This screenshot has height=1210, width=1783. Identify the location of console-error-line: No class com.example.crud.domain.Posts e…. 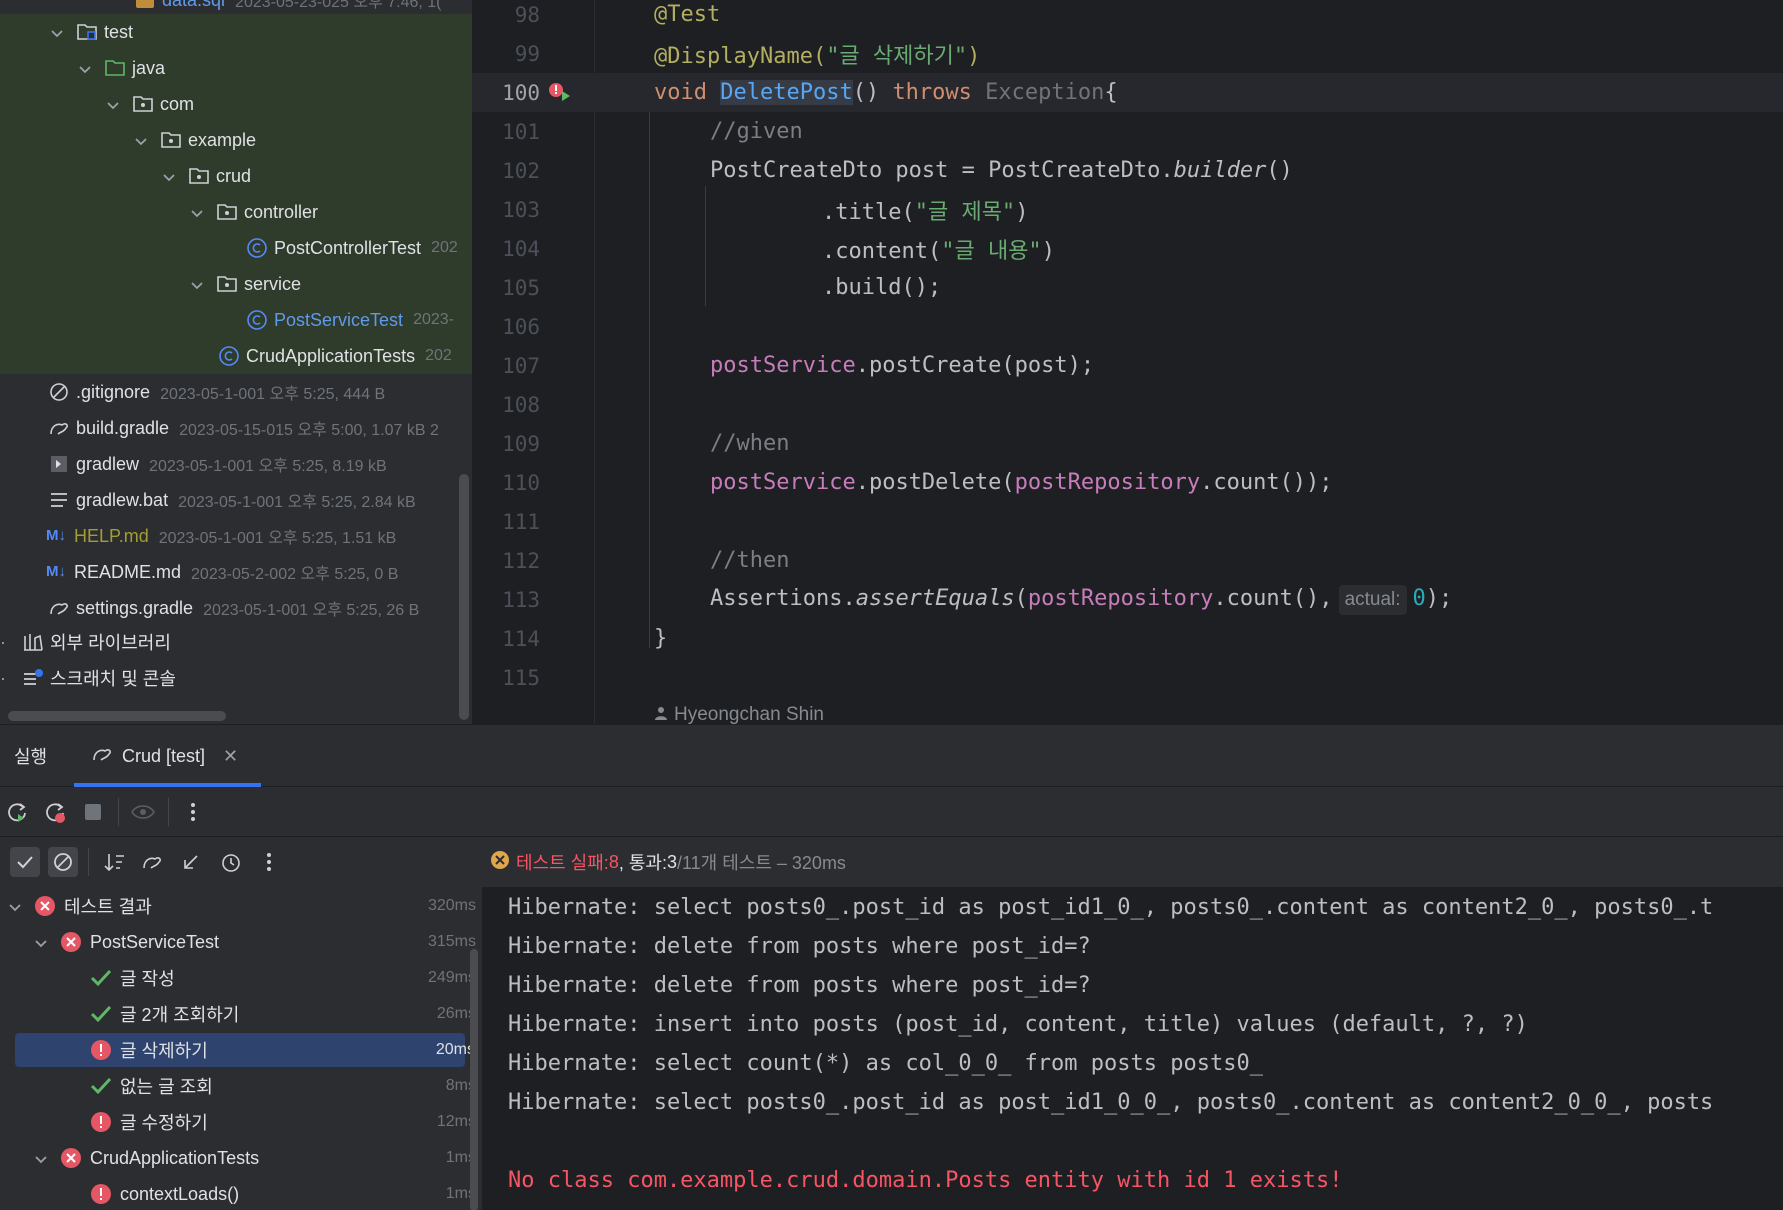
(925, 1180).